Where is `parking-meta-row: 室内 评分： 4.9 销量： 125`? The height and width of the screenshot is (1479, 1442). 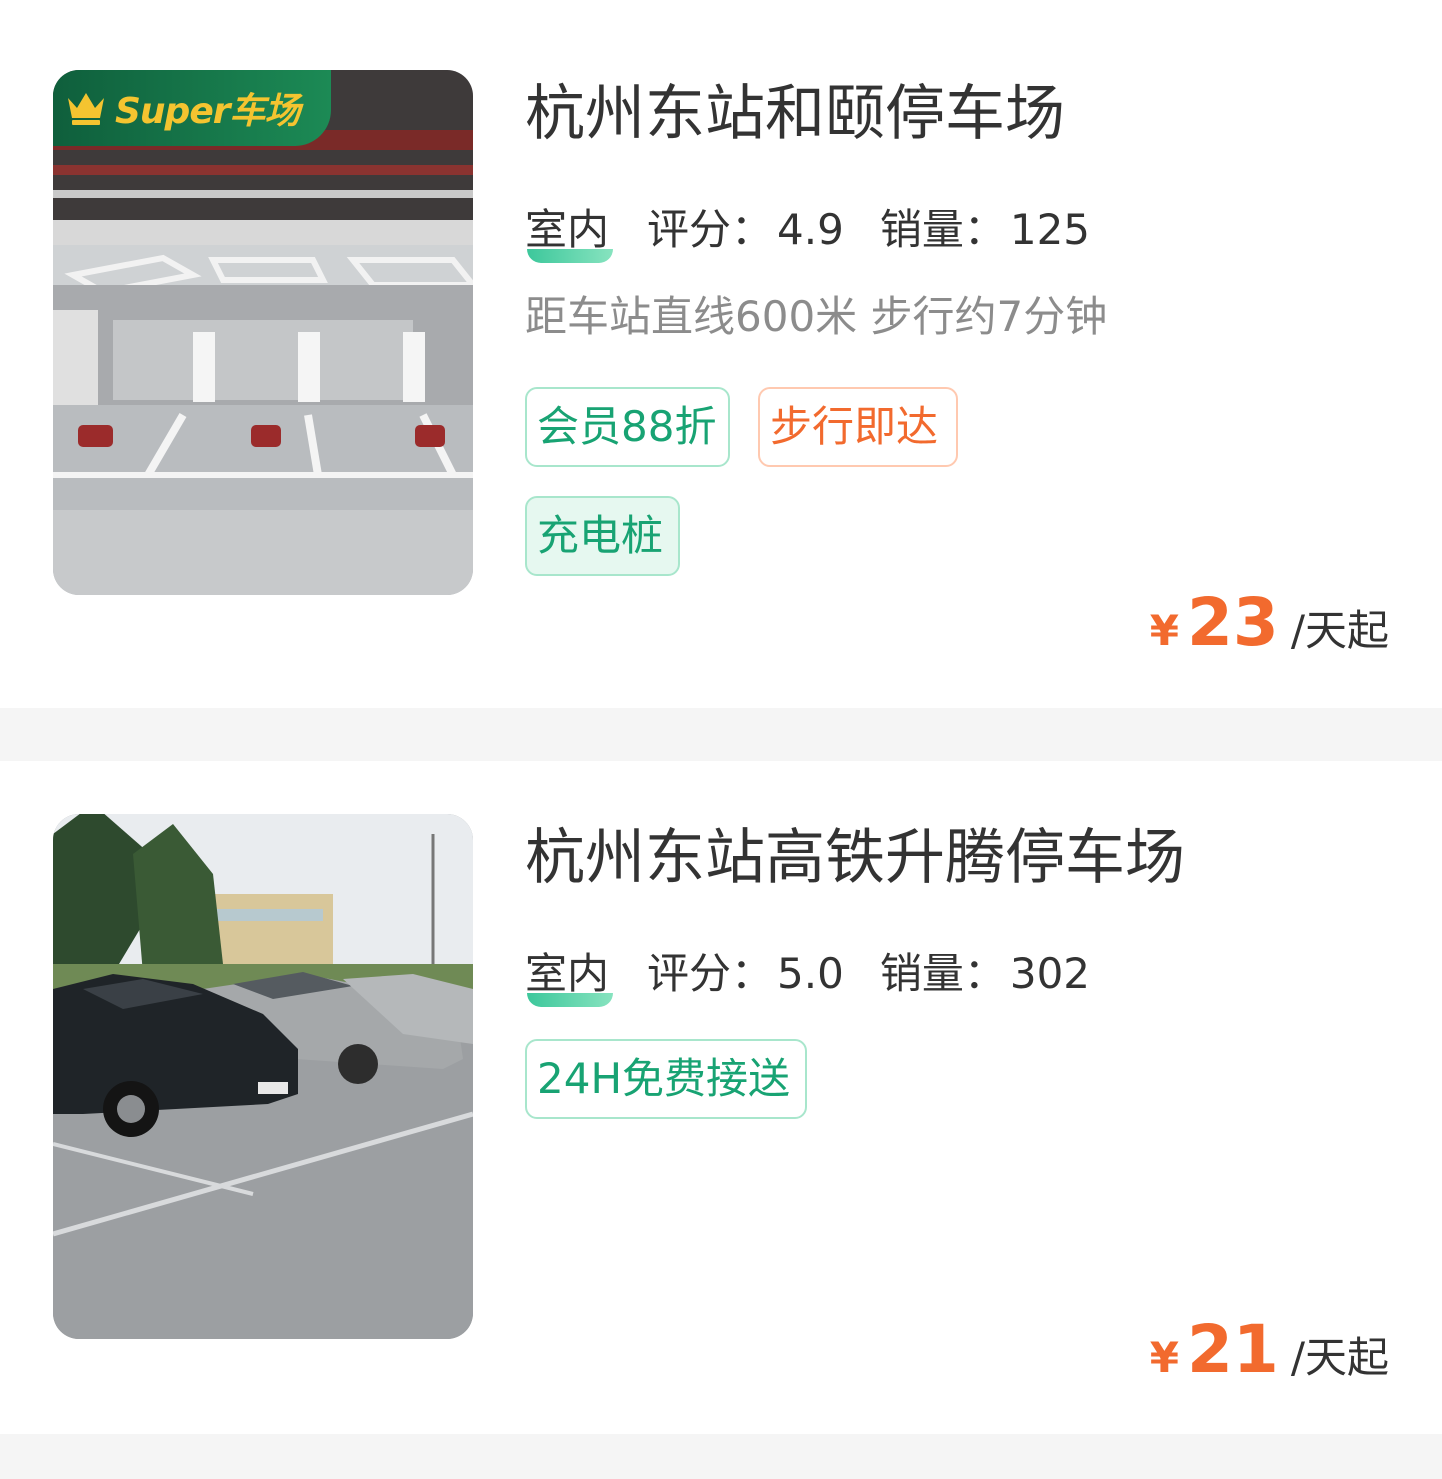
parking-meta-row: 室内 评分： 4.9 销量： 125 is located at coordinates (808, 234).